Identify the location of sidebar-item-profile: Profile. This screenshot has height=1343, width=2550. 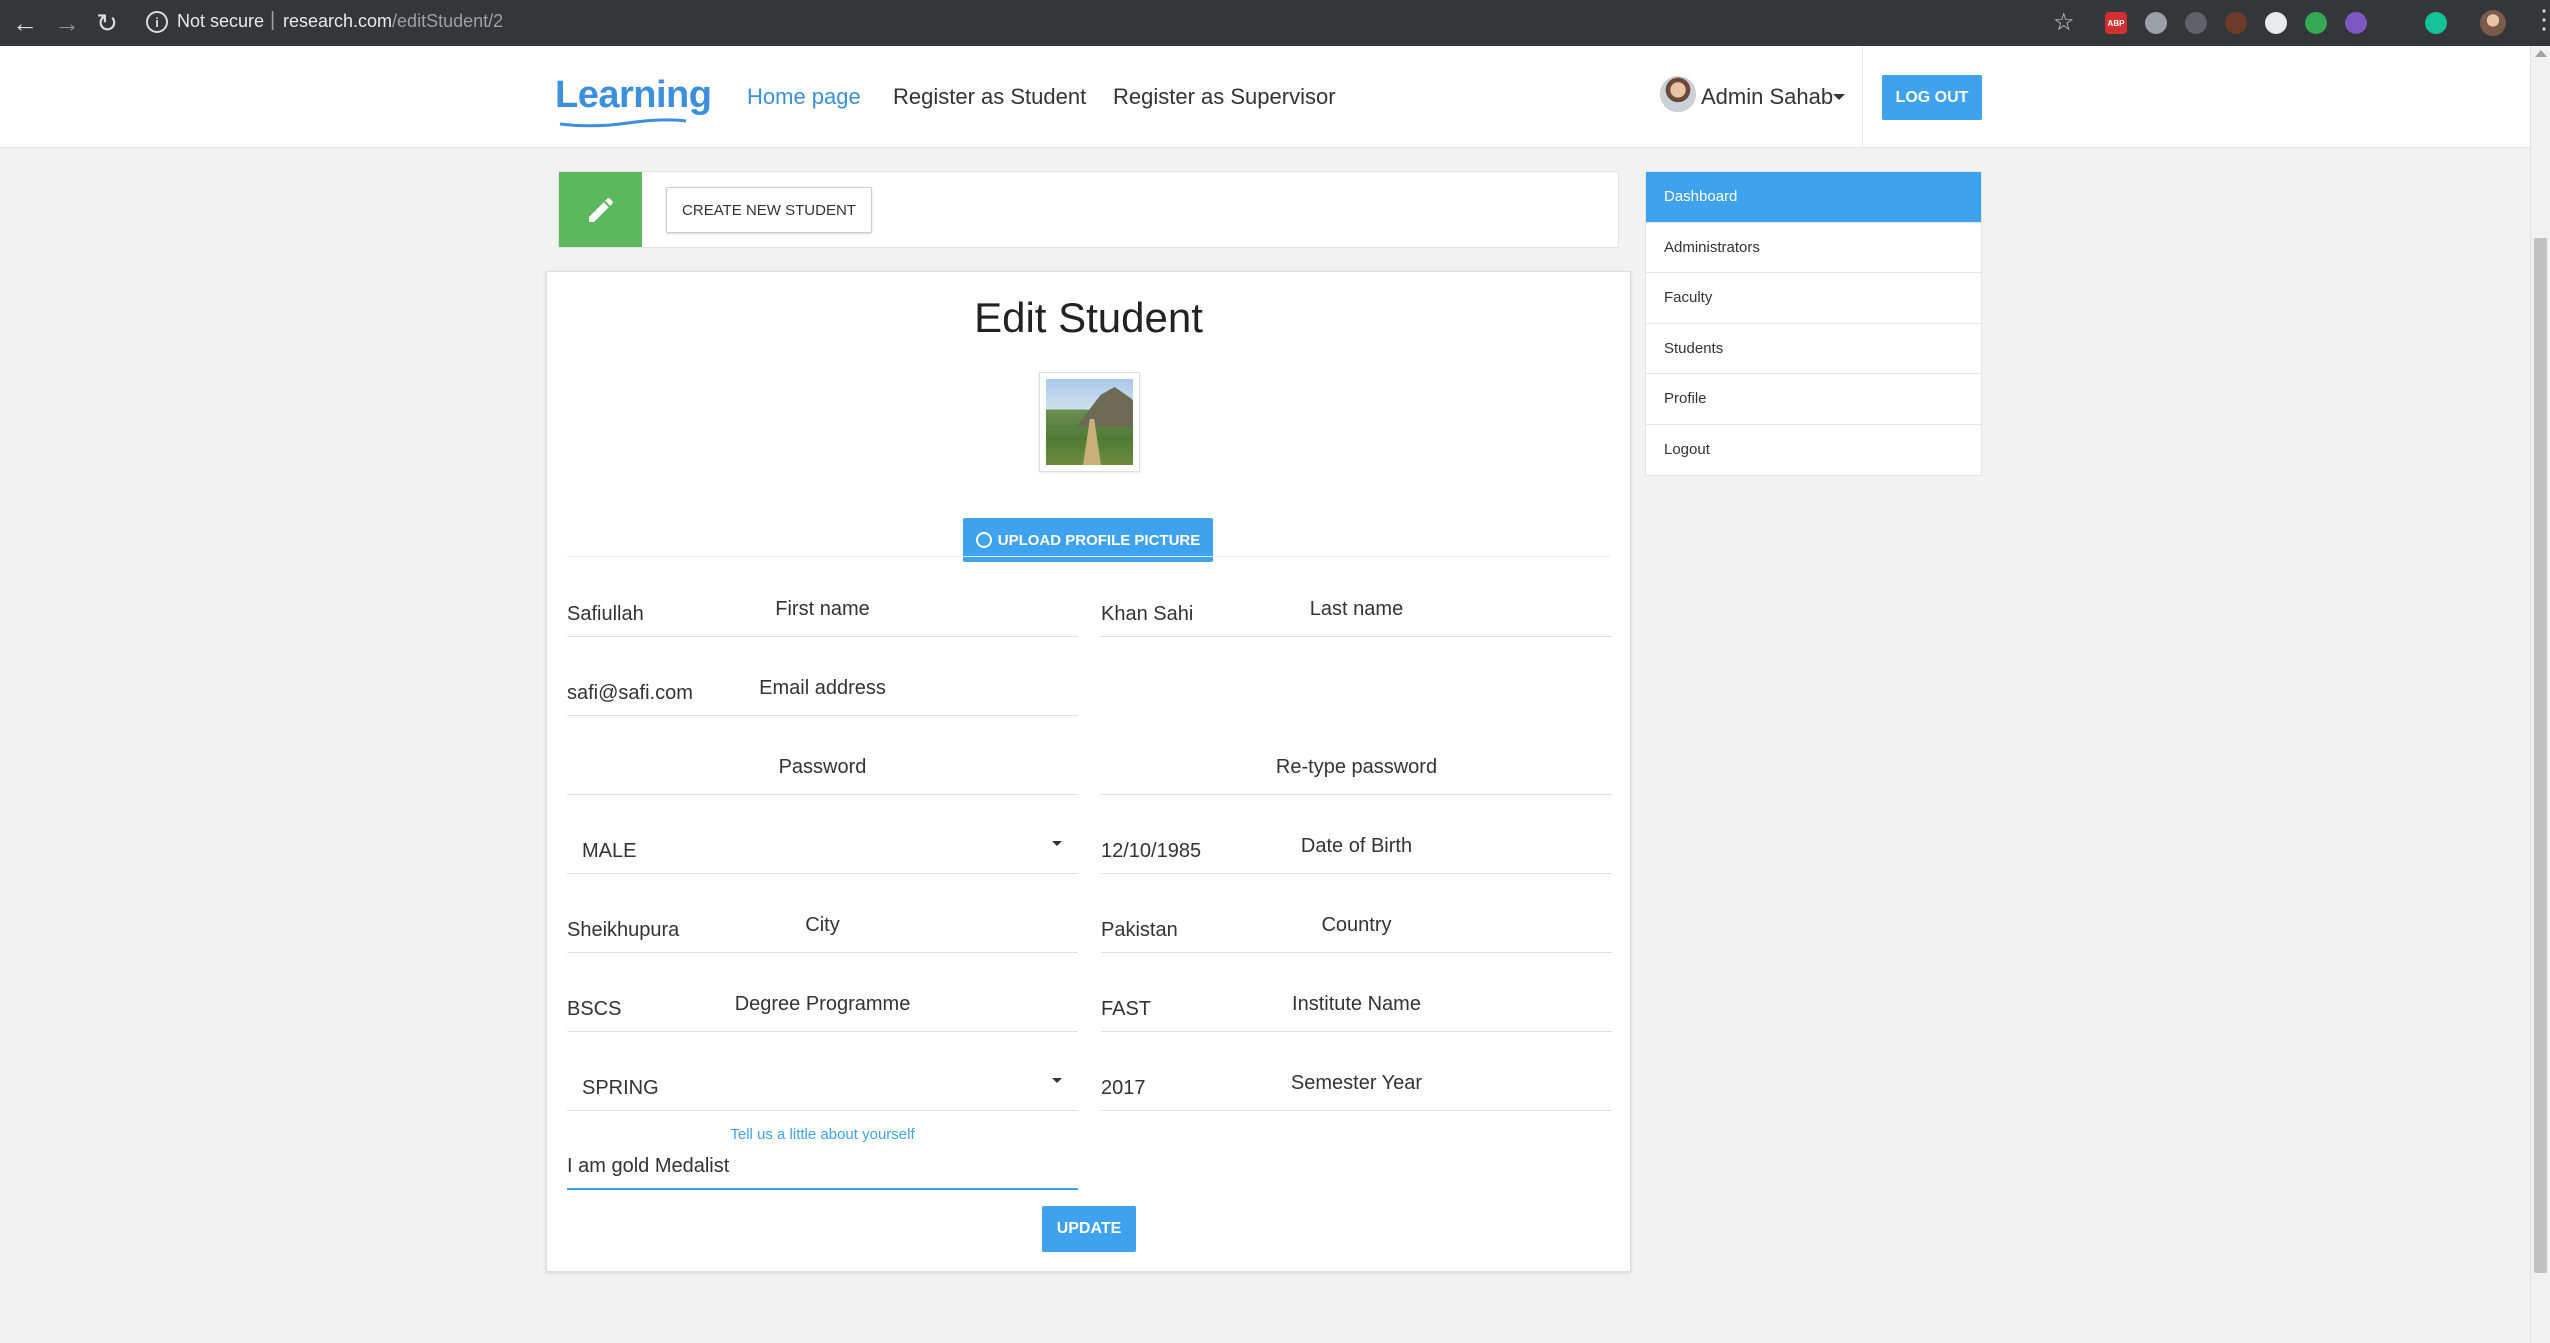
(1813, 399).